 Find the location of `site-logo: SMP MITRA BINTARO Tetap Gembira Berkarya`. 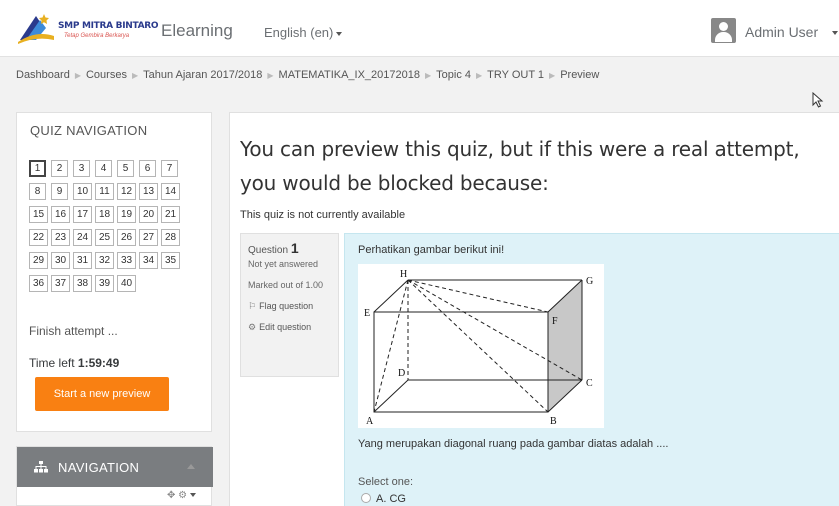

site-logo: SMP MITRA BINTARO Tetap Gembira Berkarya is located at coordinates (87, 28).